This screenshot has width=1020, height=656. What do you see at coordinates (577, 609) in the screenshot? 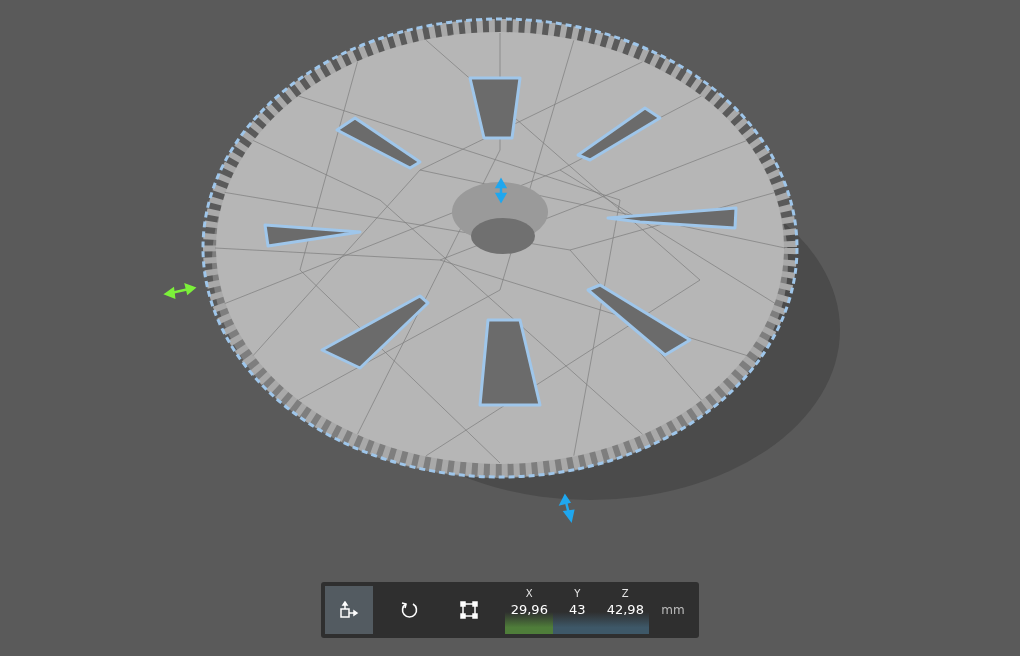
I see `coordinate-value: 43` at bounding box center [577, 609].